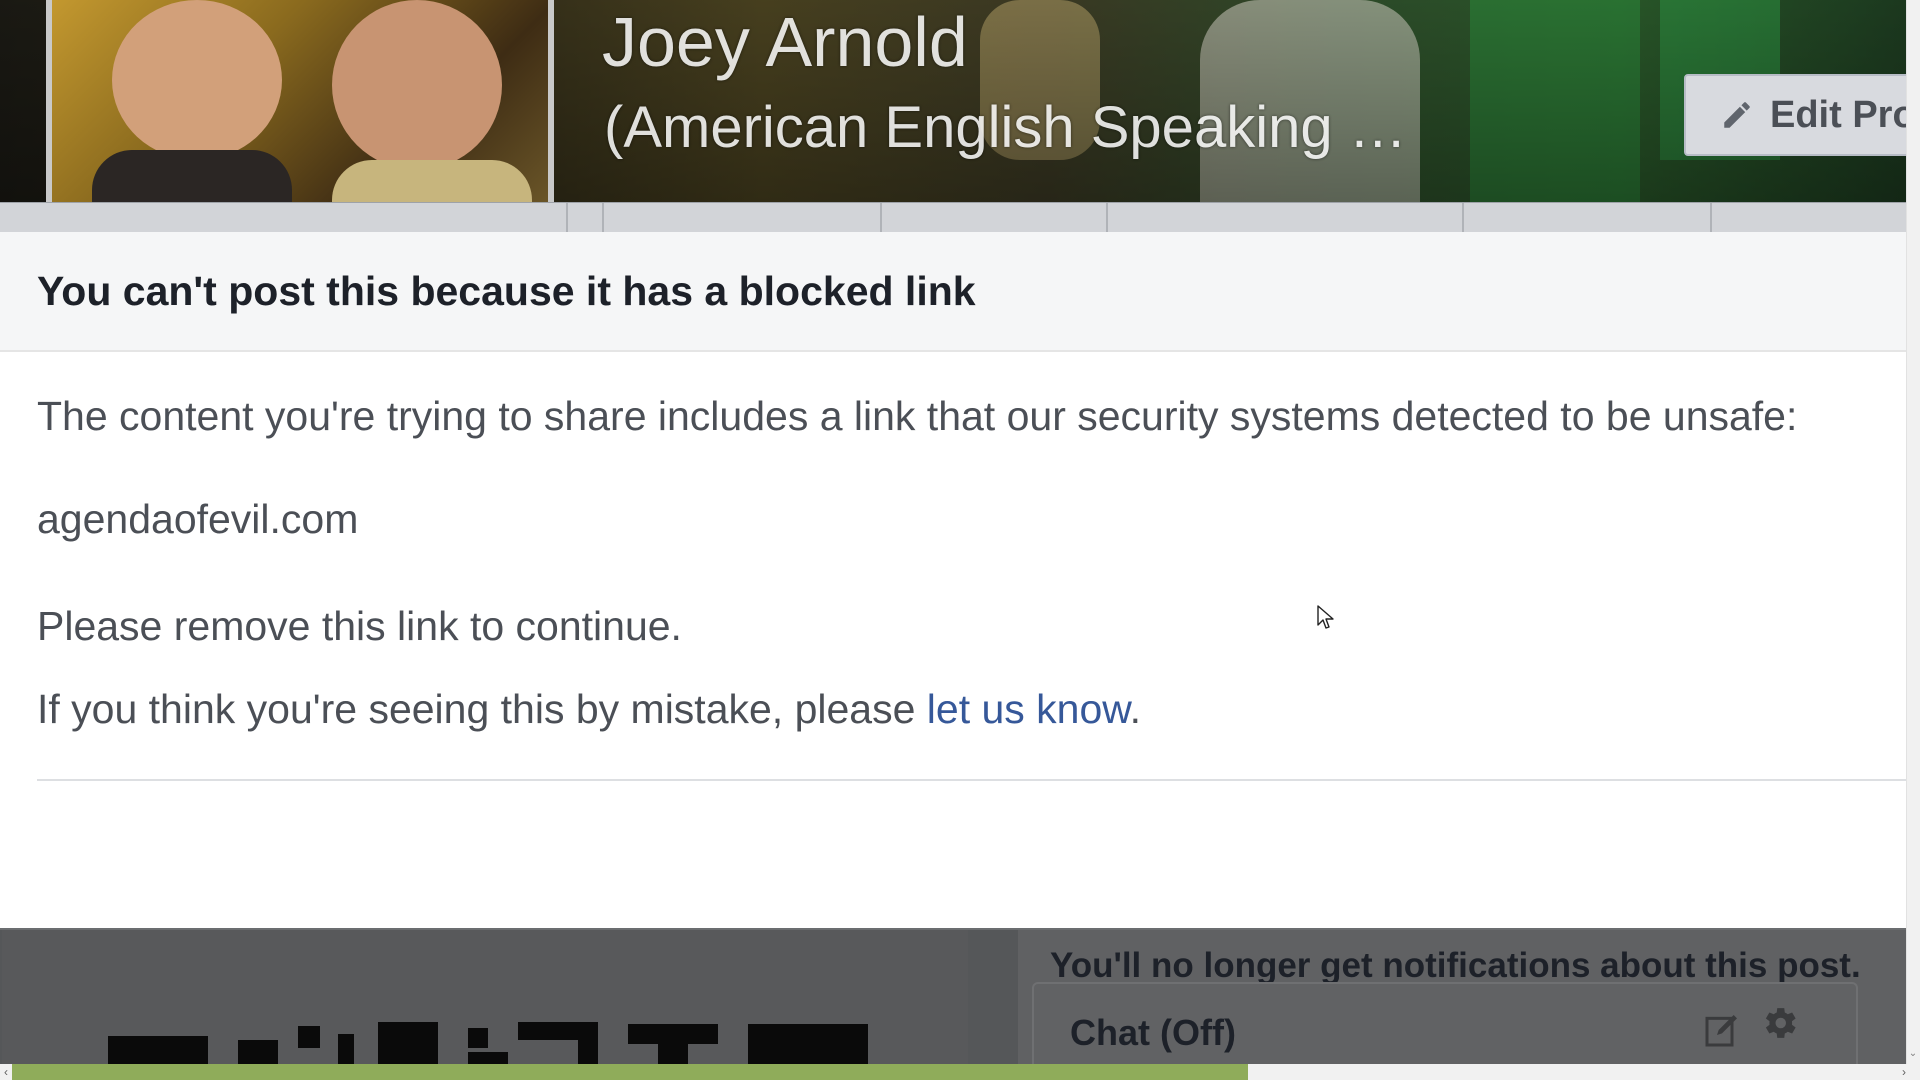  I want to click on let-us-know-link: let us know, so click(1028, 709).